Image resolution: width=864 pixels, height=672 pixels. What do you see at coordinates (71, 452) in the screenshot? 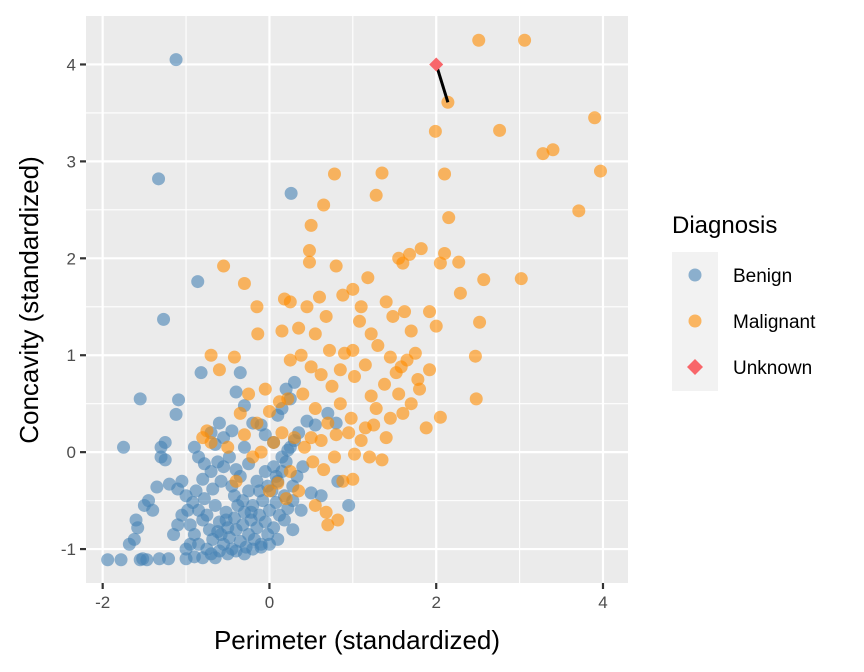
I see `y-tick-label: 0` at bounding box center [71, 452].